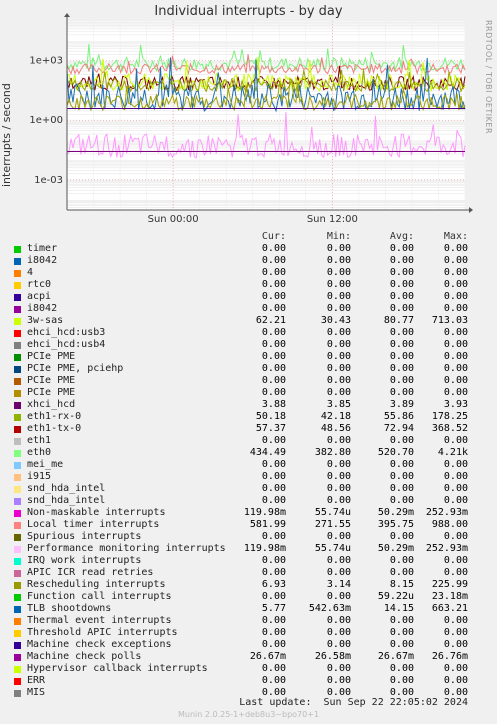 The height and width of the screenshot is (724, 497). I want to click on legend-avg: 26.67m, so click(395, 656).